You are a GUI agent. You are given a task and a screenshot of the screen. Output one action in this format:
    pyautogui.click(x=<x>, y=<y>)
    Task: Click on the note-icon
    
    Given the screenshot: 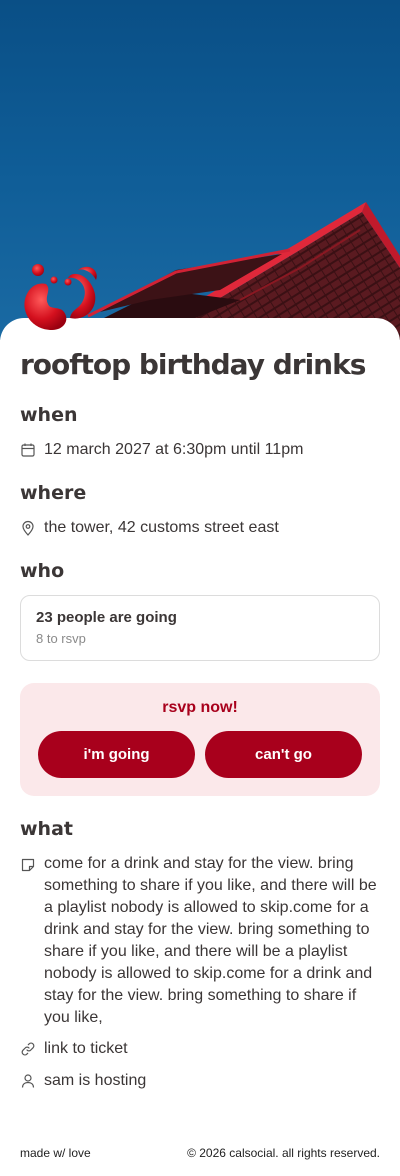 What is the action you would take?
    pyautogui.click(x=28, y=865)
    